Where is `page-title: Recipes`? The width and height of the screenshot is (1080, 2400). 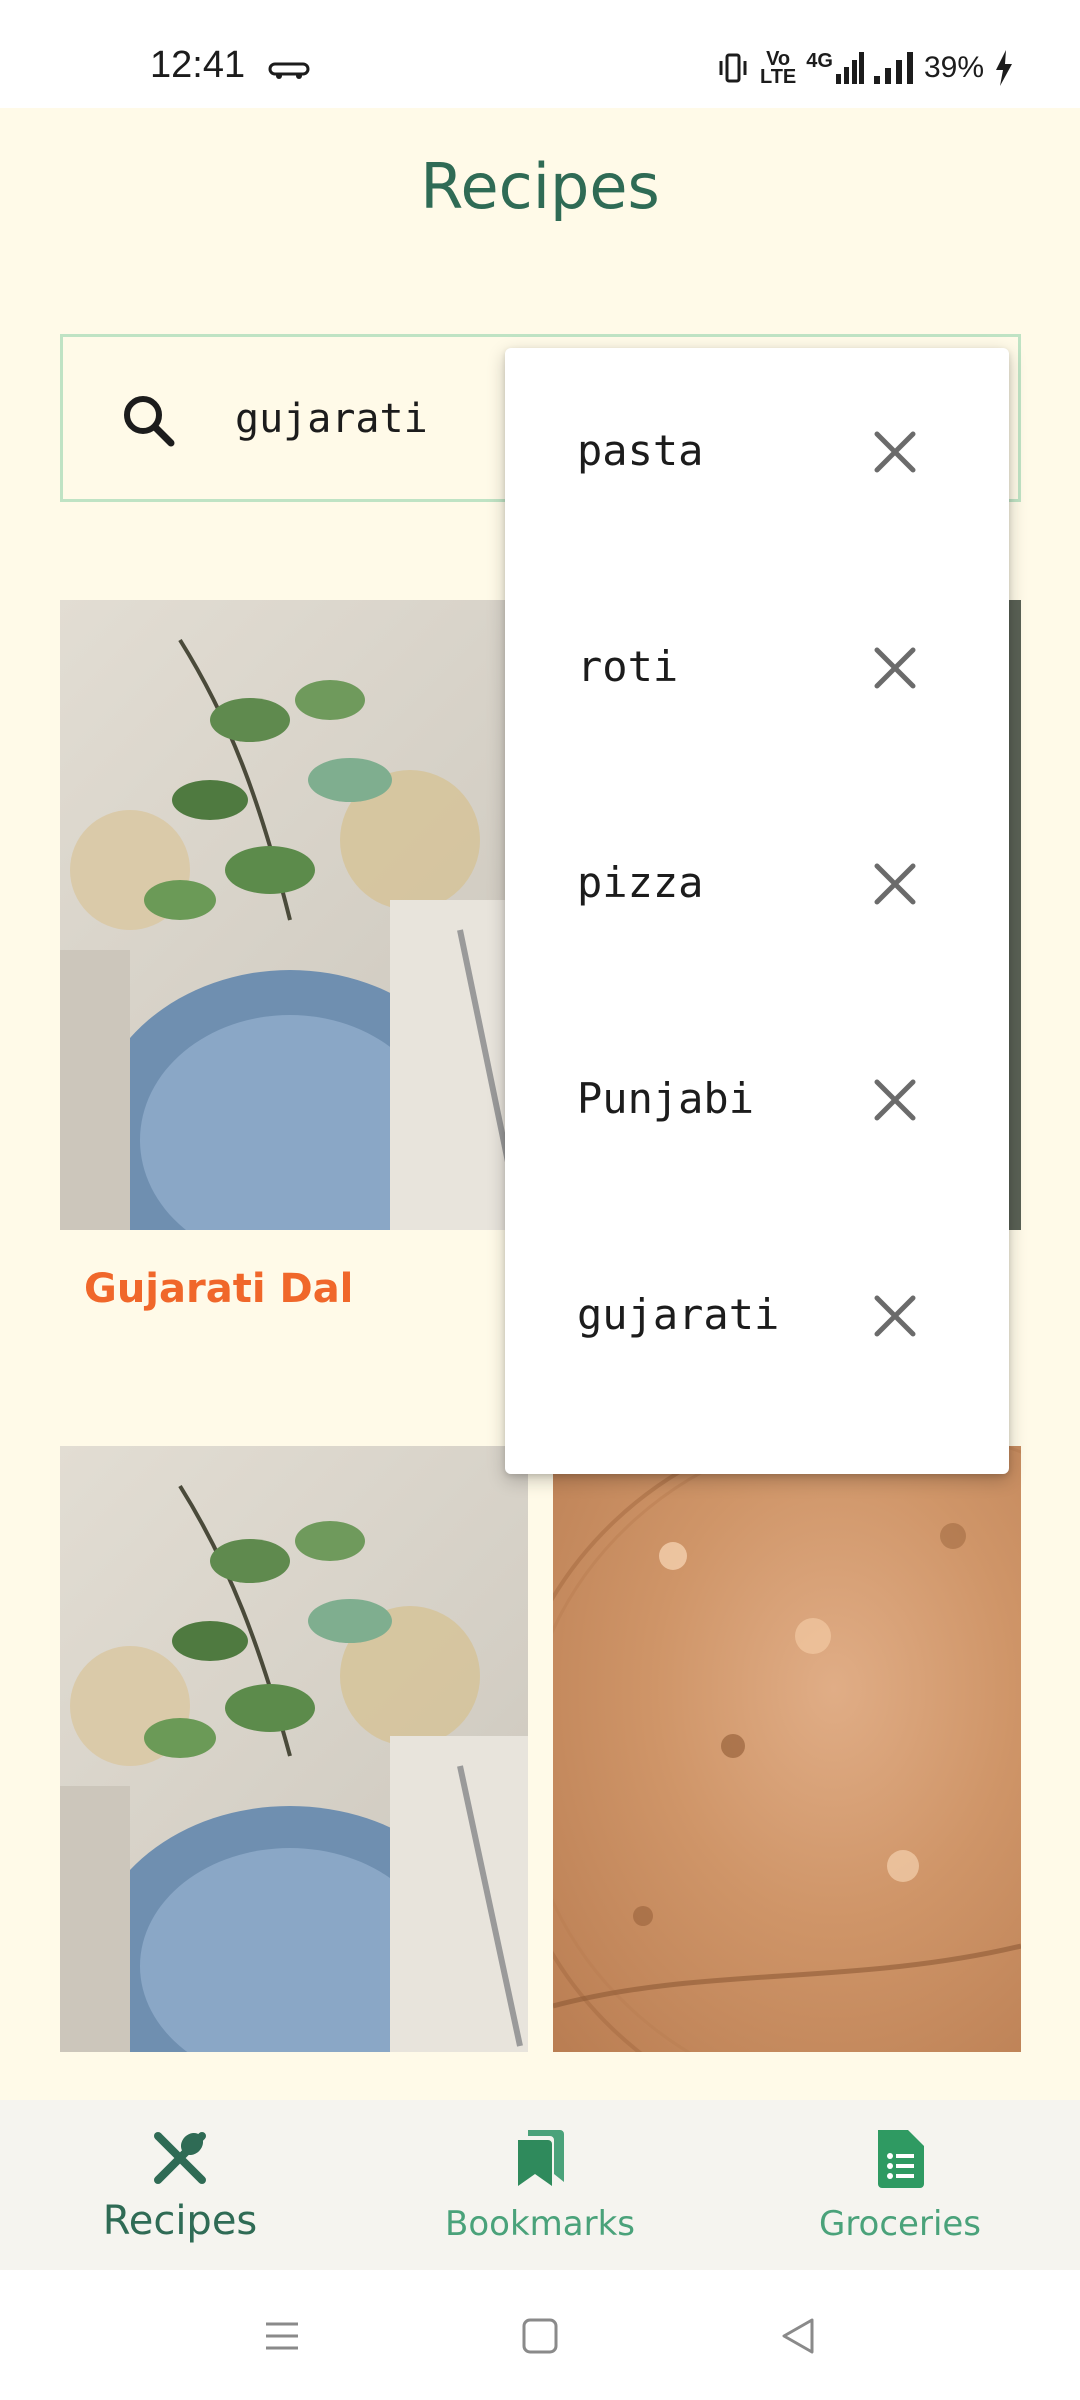 page-title: Recipes is located at coordinates (540, 186).